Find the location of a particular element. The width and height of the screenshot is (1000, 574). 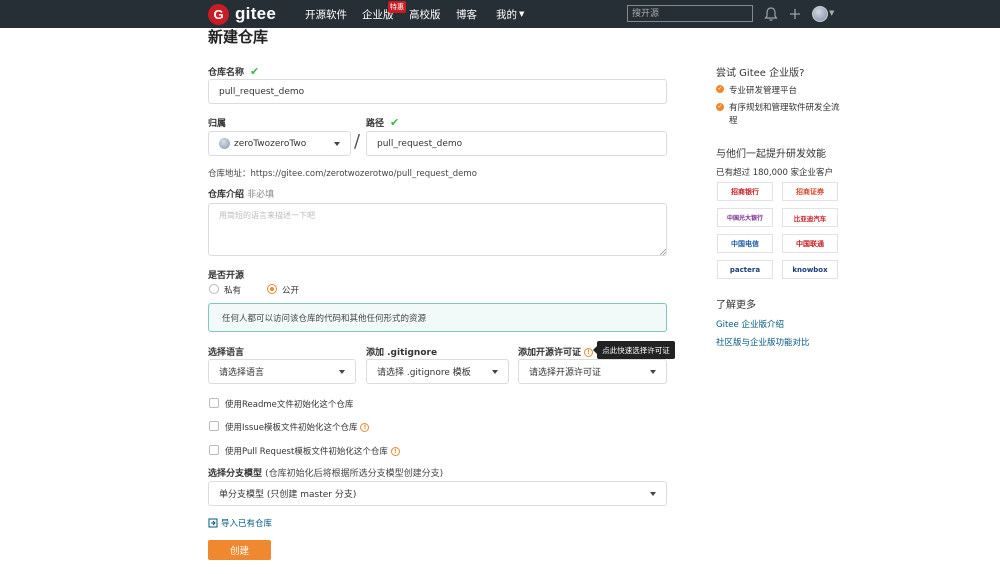

search-input is located at coordinates (690, 13).